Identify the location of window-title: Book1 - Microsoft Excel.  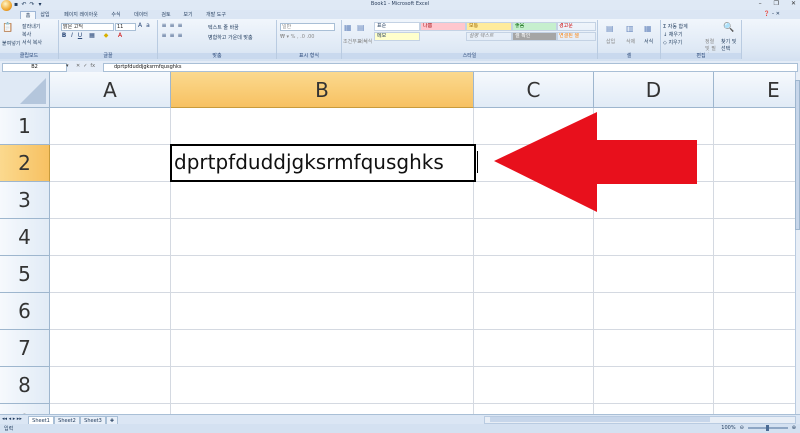
(400, 4).